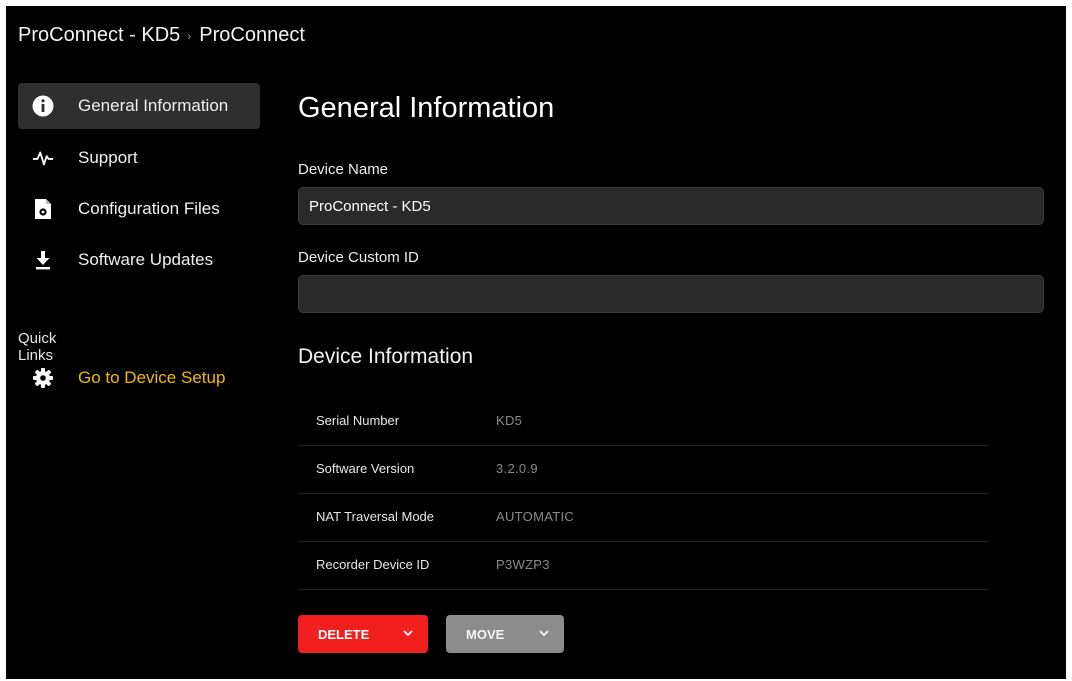  I want to click on sidebar-item-general-information: General Information, so click(139, 106).